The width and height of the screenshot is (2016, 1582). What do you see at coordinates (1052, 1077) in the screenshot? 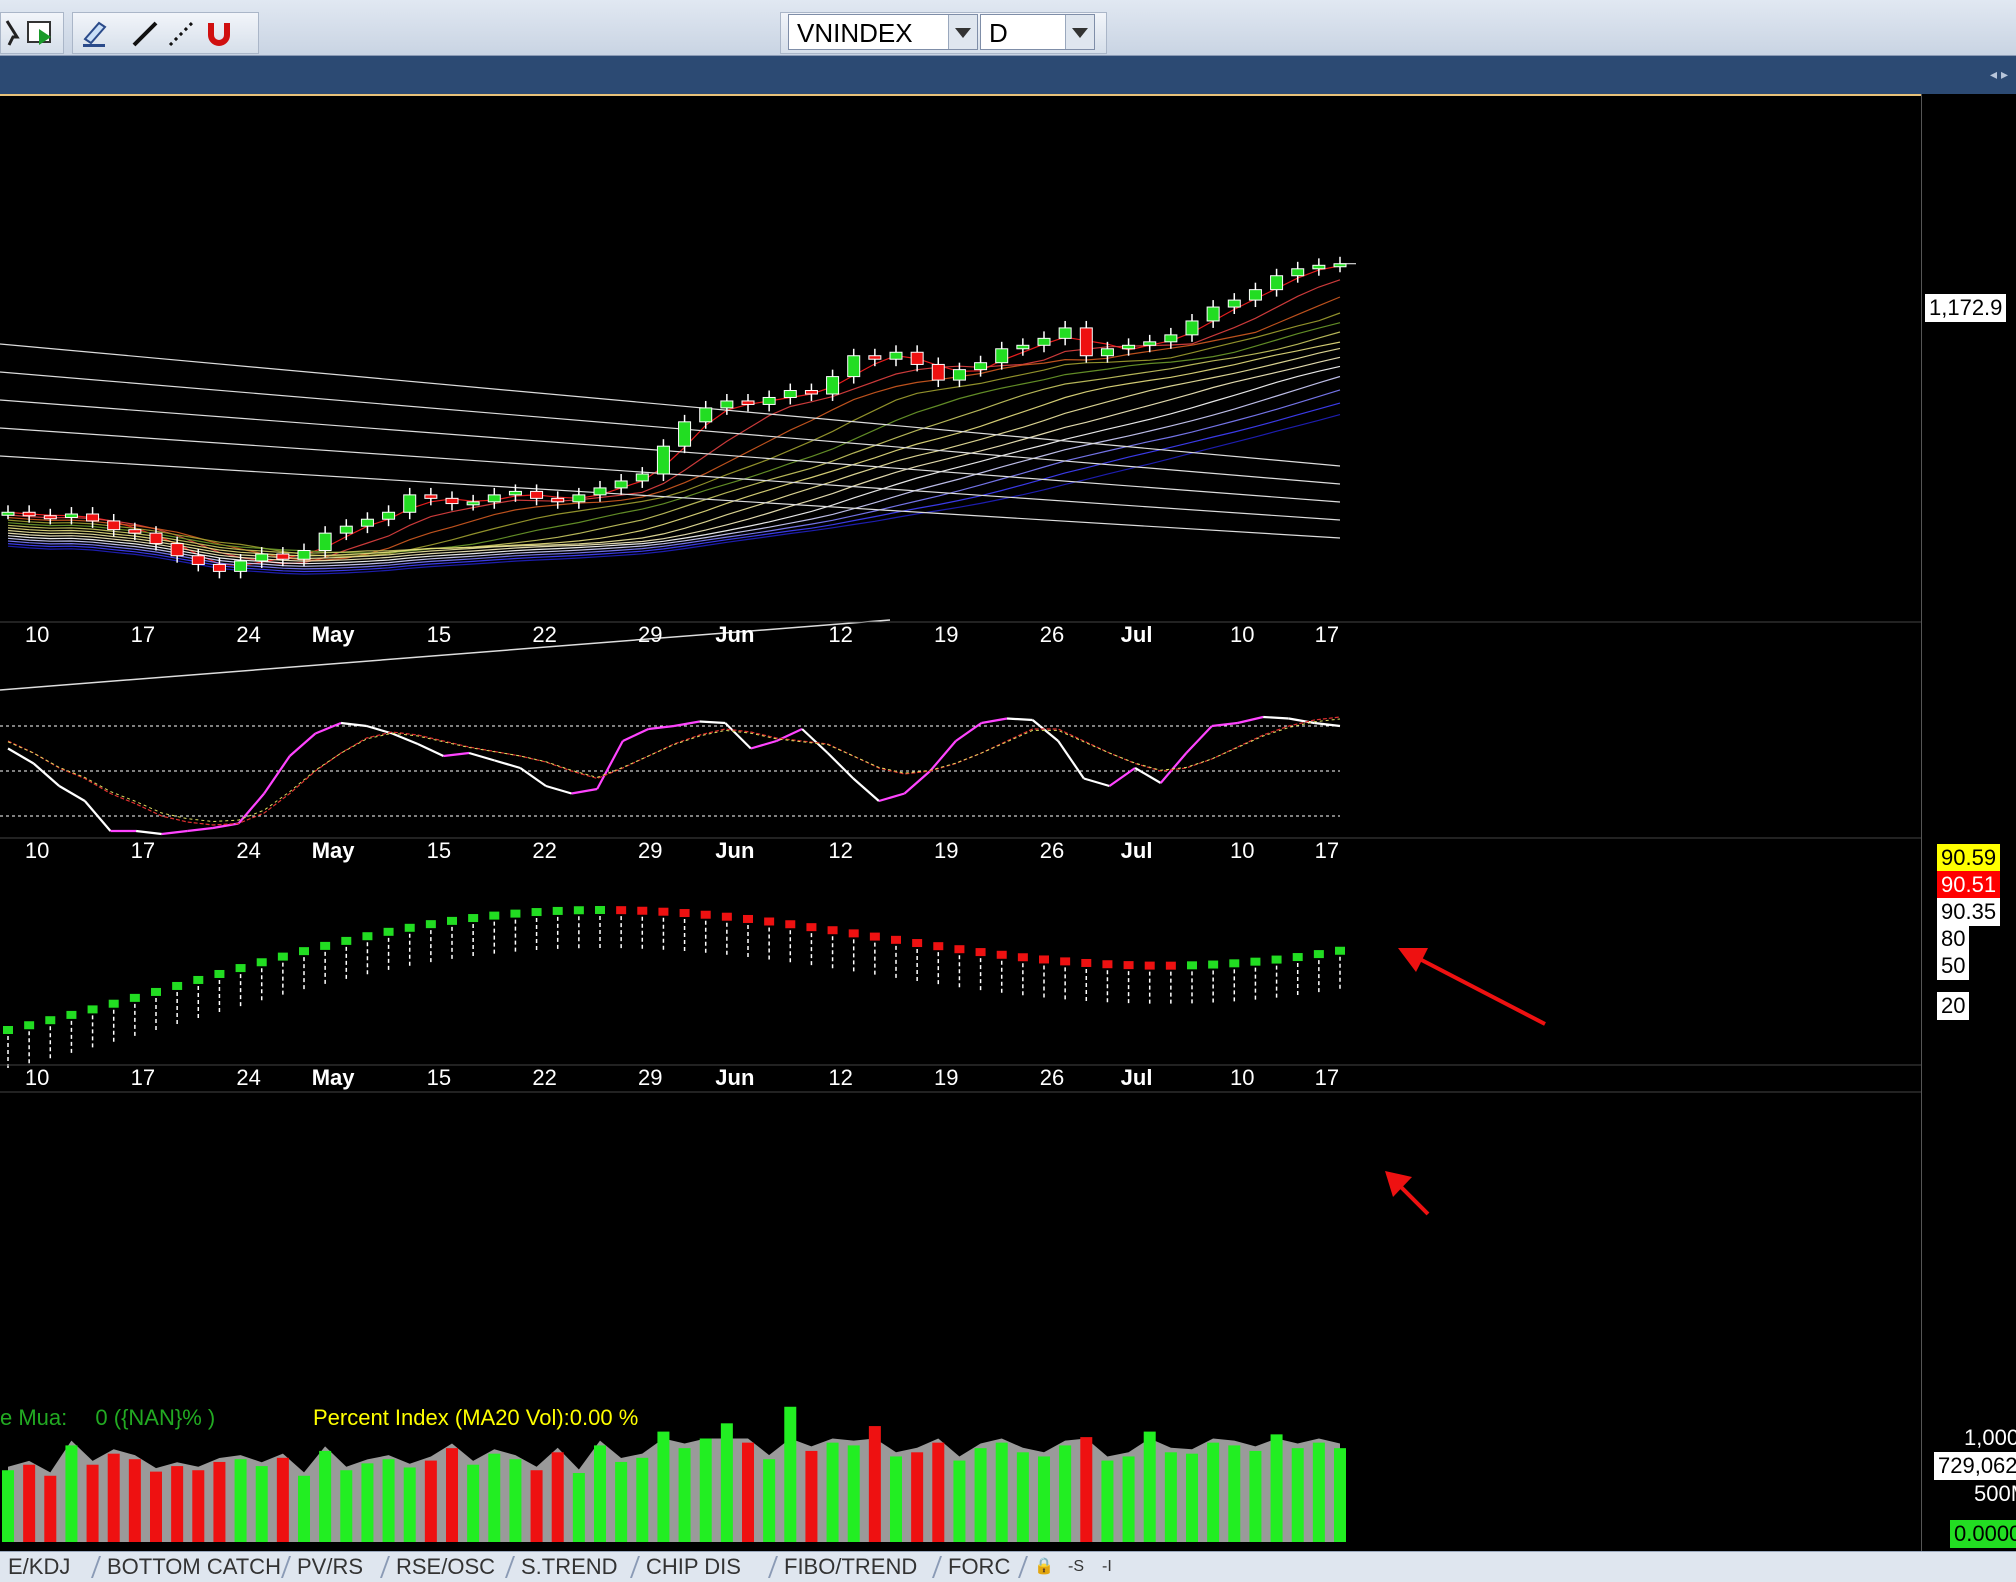
I see `time-tick-label: 26` at bounding box center [1052, 1077].